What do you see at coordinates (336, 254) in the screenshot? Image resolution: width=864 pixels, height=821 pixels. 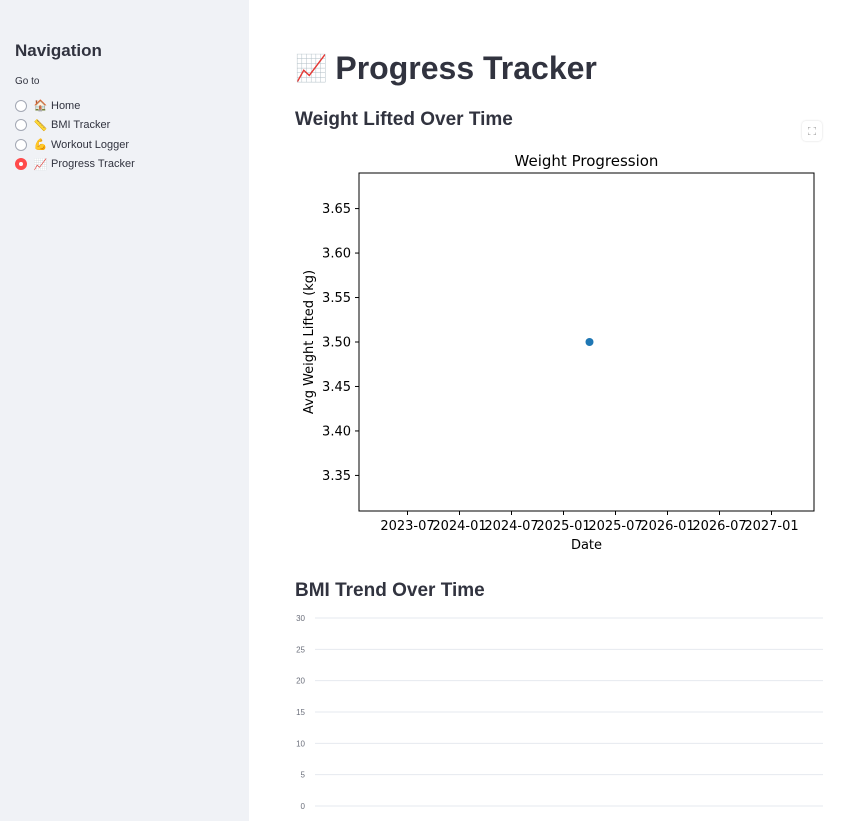 I see `y-tick-label: 3.60` at bounding box center [336, 254].